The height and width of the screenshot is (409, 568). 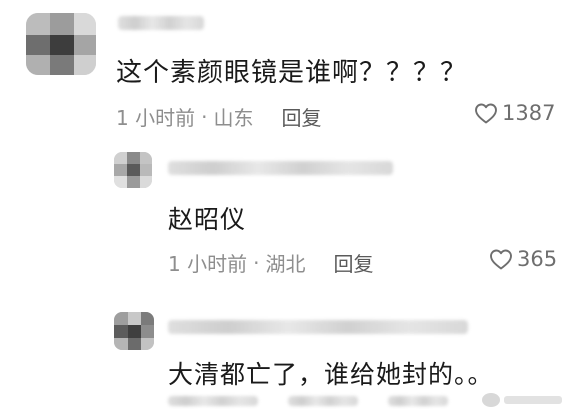 I want to click on reply-text: 赵昭仪, so click(x=207, y=219).